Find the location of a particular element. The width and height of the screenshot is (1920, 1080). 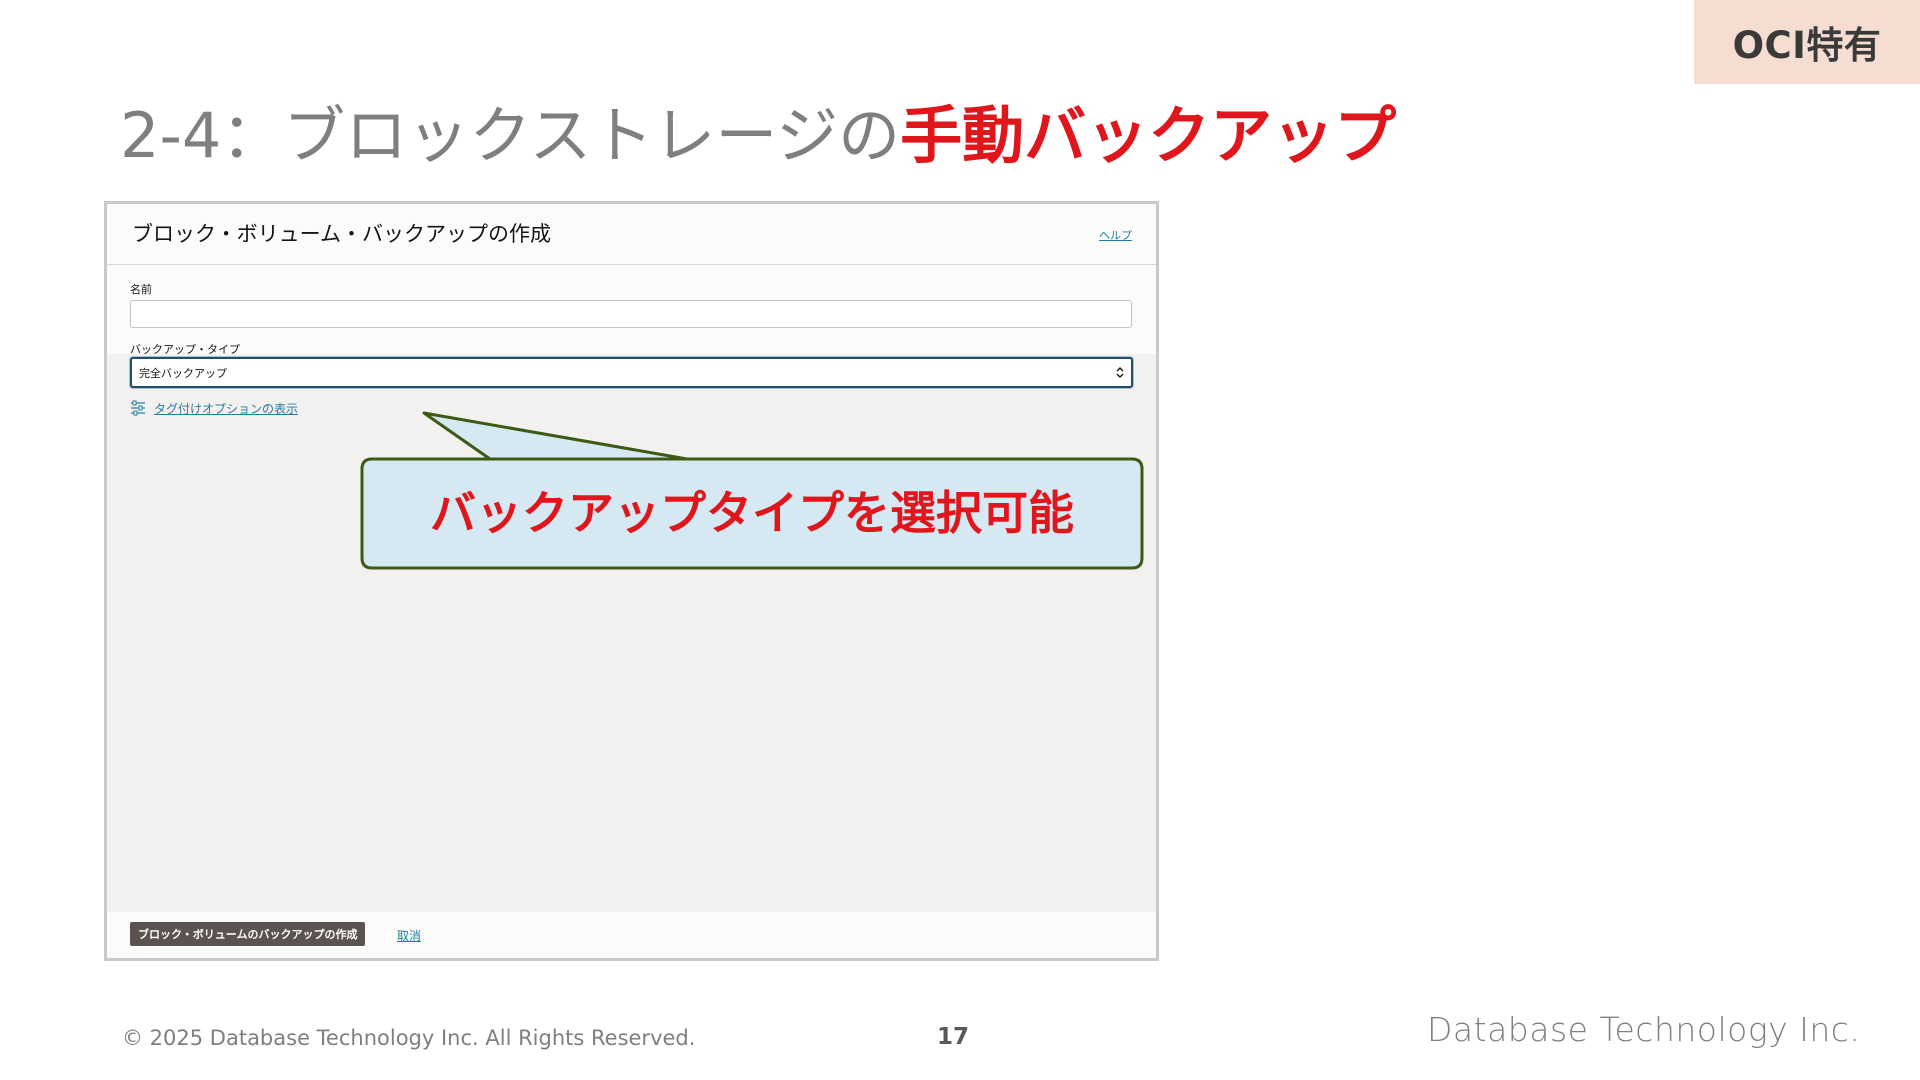

slide-title: 2-4：ブロックストレージの手動バックアップ is located at coordinates (758, 136).